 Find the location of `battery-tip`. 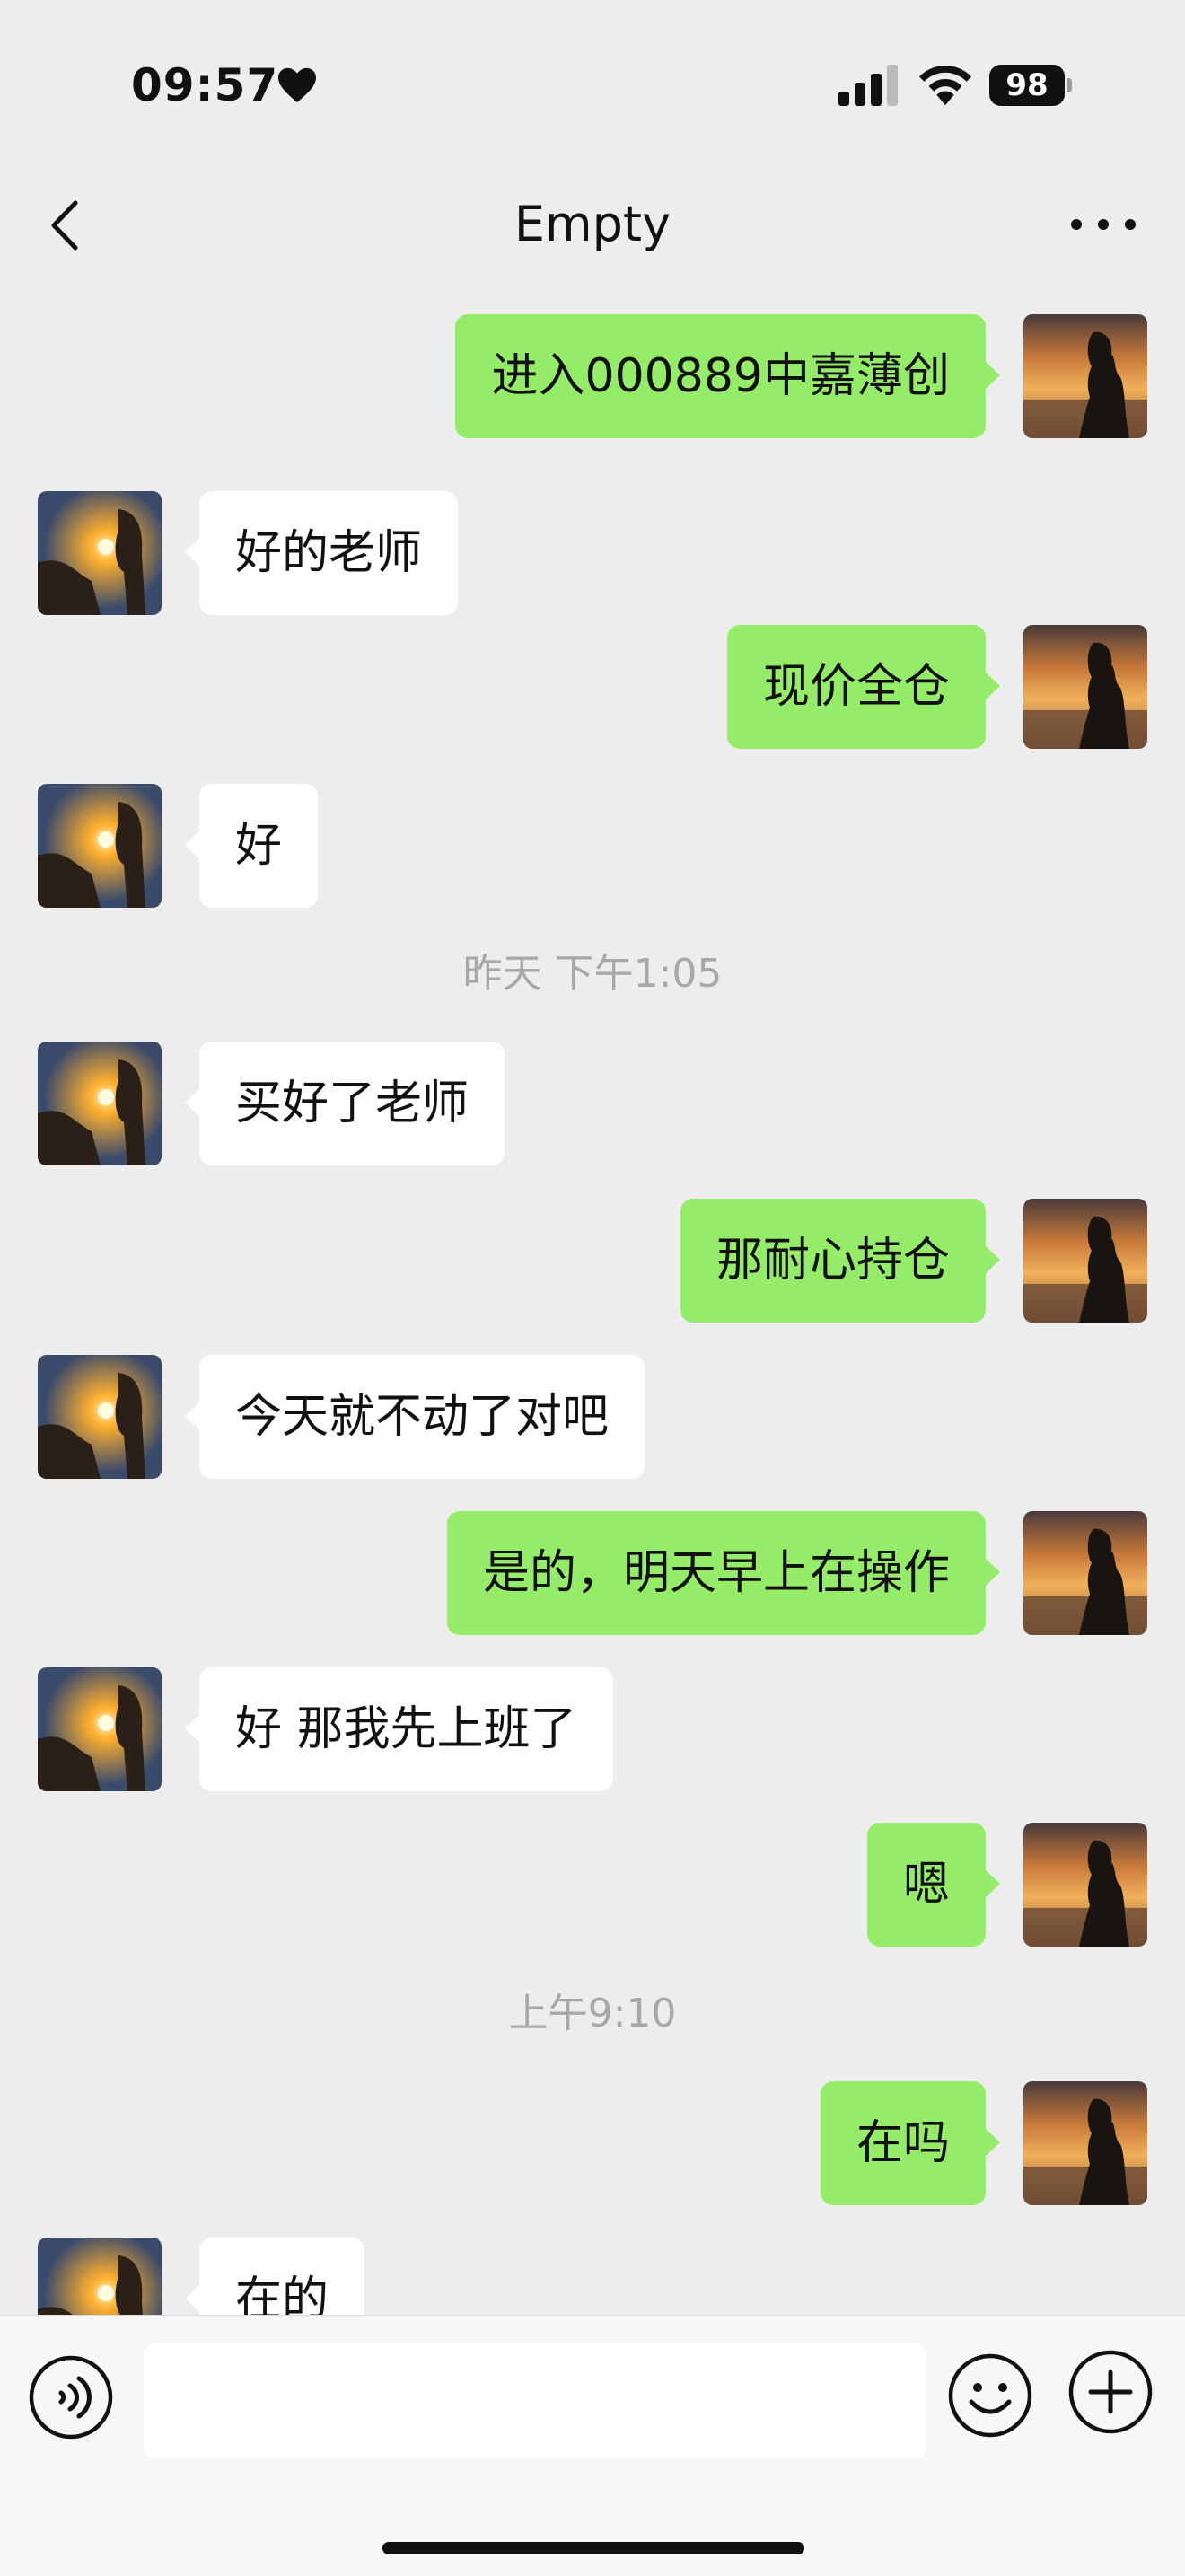

battery-tip is located at coordinates (1069, 85).